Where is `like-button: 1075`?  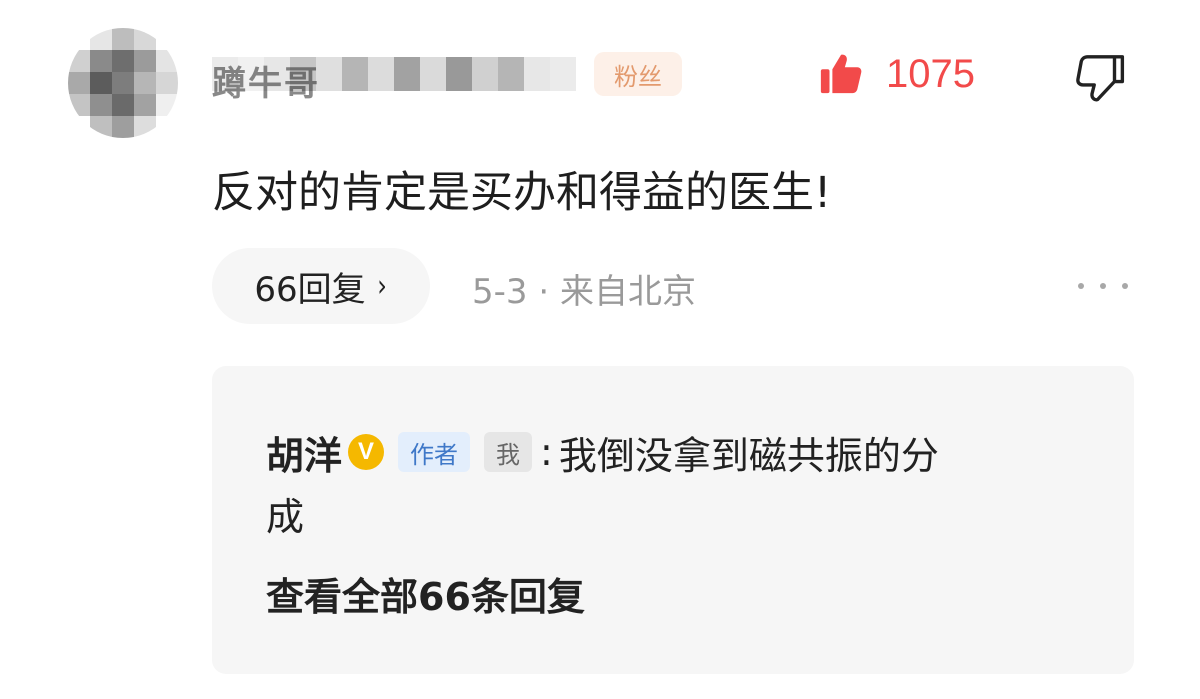 like-button: 1075 is located at coordinates (896, 74).